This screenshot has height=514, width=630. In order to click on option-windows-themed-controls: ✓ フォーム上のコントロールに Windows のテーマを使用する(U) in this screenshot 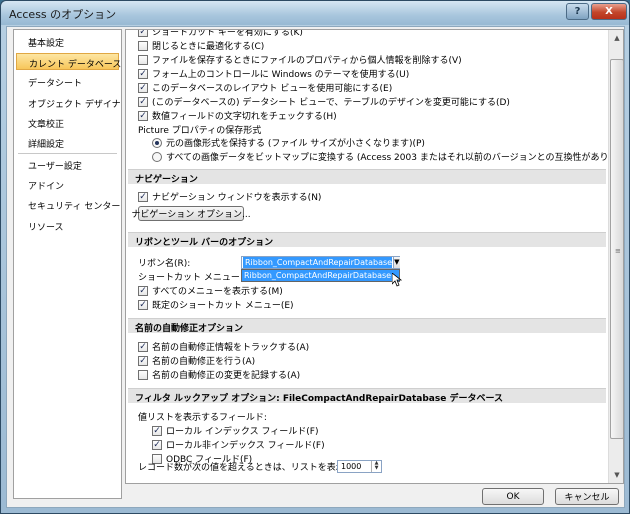, I will do `click(273, 73)`.